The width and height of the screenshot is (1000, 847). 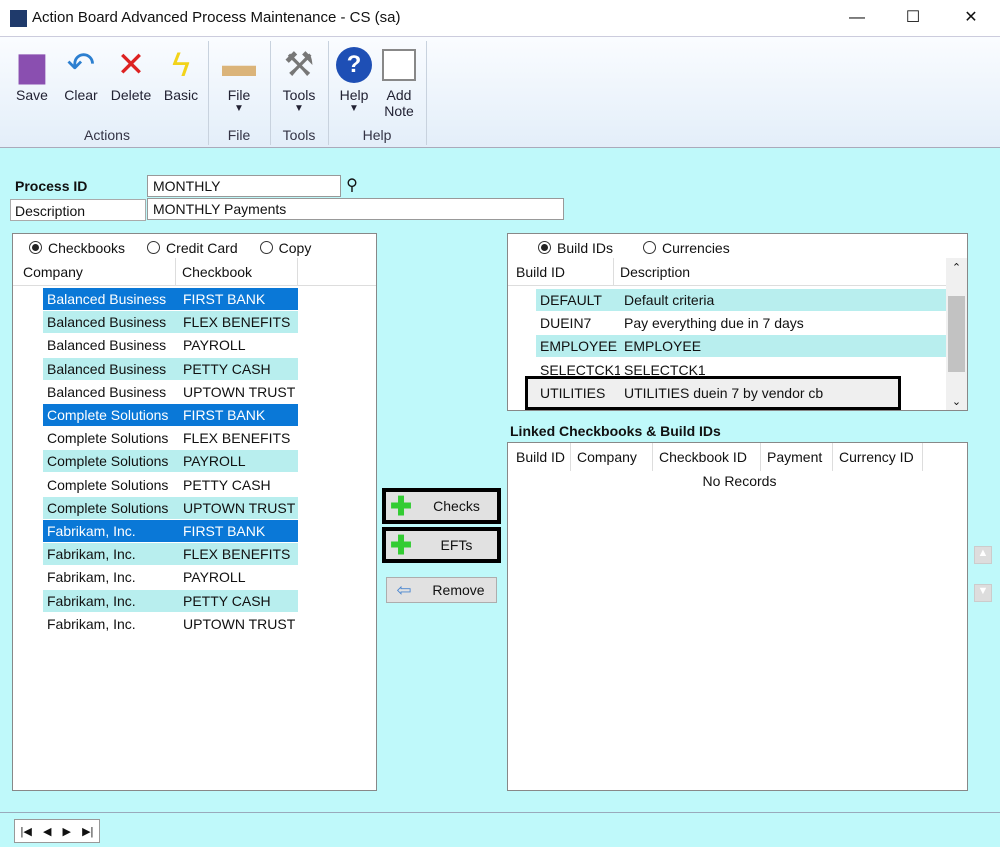 I want to click on radio-copy: Copy, so click(x=285, y=247).